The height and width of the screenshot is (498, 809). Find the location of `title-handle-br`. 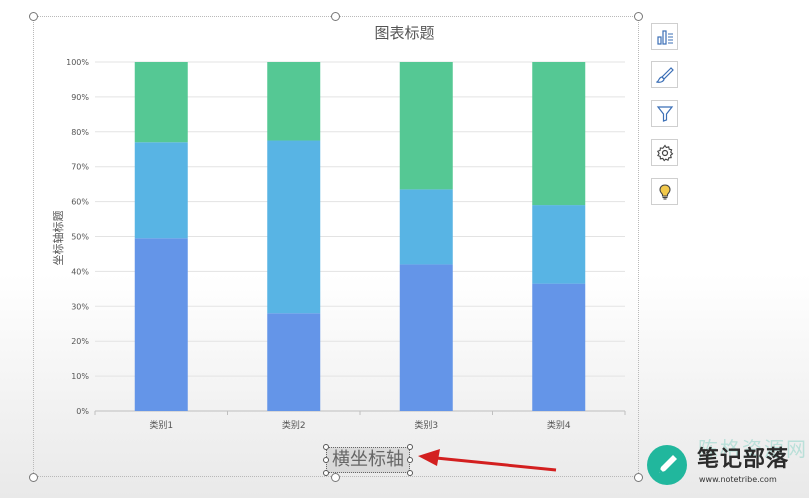

title-handle-br is located at coordinates (410, 473).